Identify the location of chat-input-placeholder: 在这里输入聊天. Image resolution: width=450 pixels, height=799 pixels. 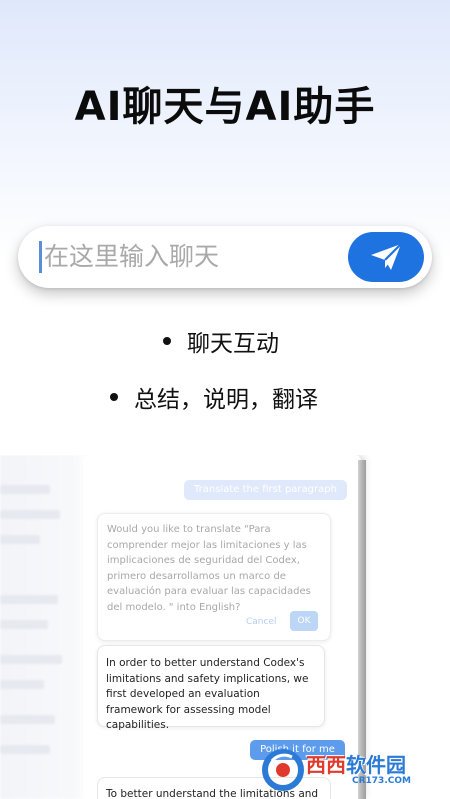
(131, 257).